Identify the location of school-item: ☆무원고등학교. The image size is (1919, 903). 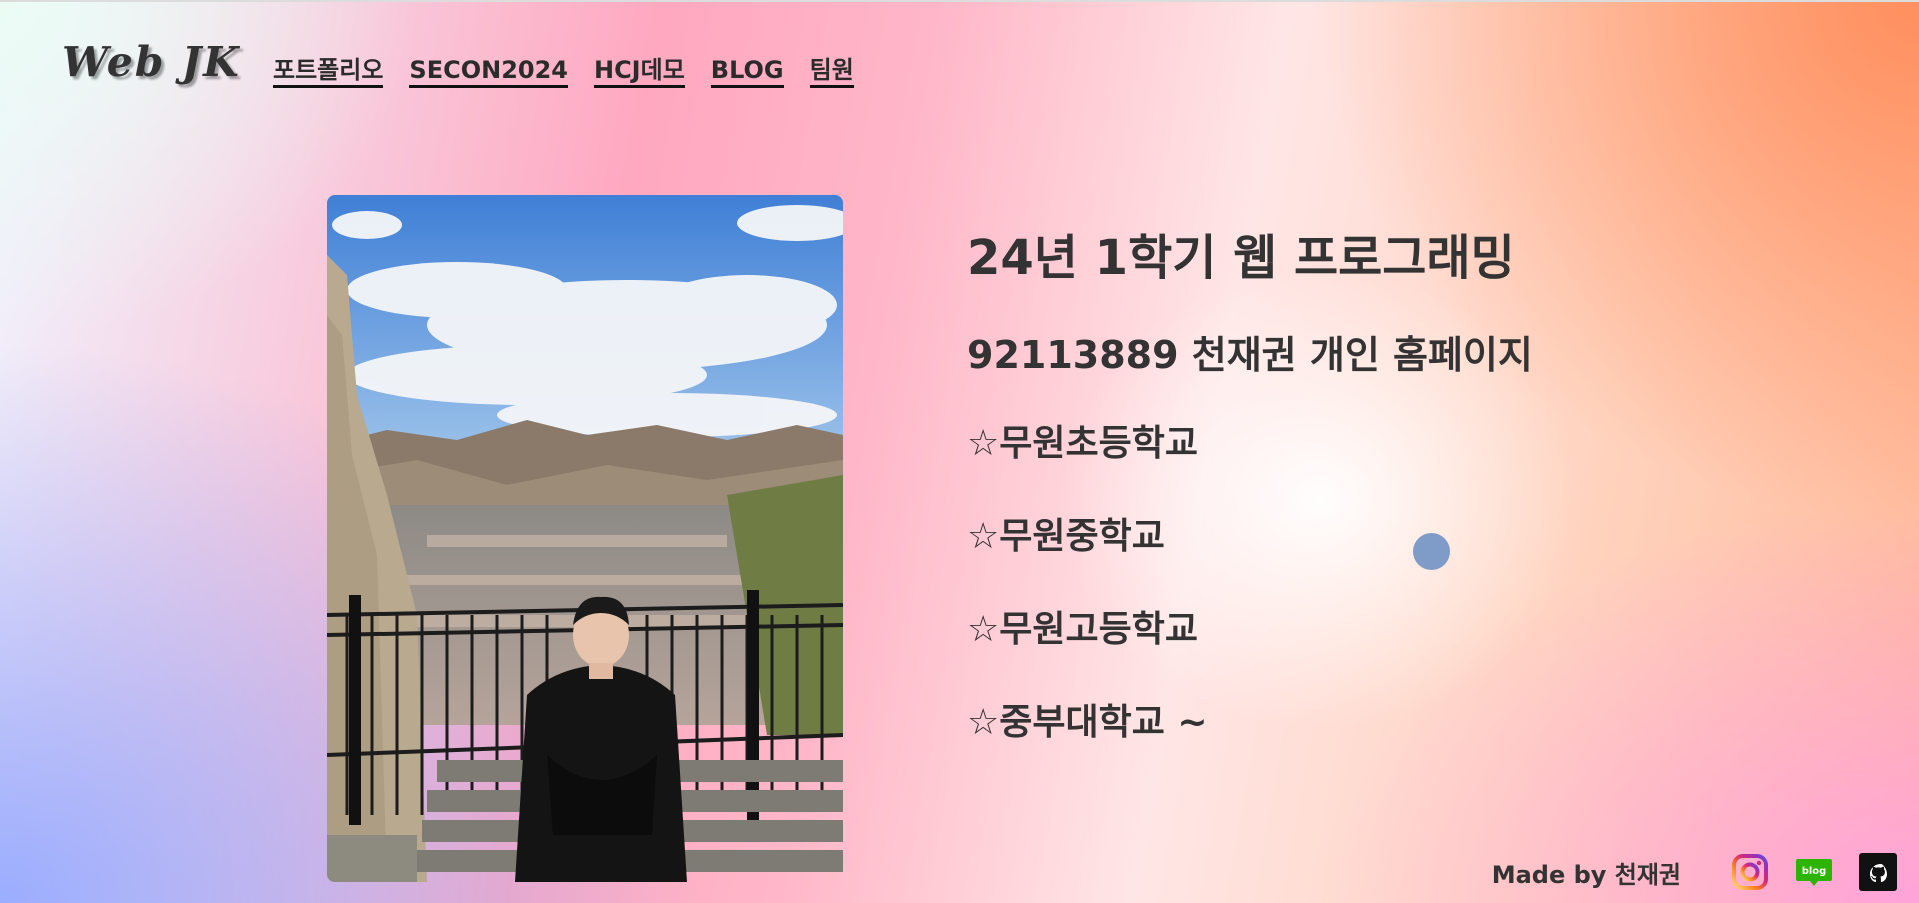
(1082, 629).